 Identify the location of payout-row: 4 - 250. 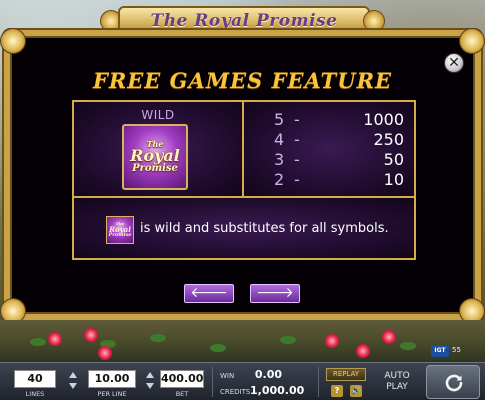
(339, 139).